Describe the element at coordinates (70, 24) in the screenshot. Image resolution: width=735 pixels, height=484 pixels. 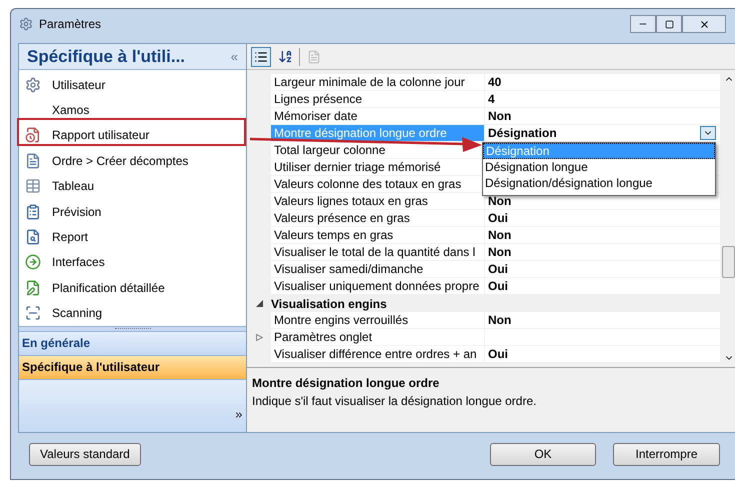
I see `window-title: Paramètres` at that location.